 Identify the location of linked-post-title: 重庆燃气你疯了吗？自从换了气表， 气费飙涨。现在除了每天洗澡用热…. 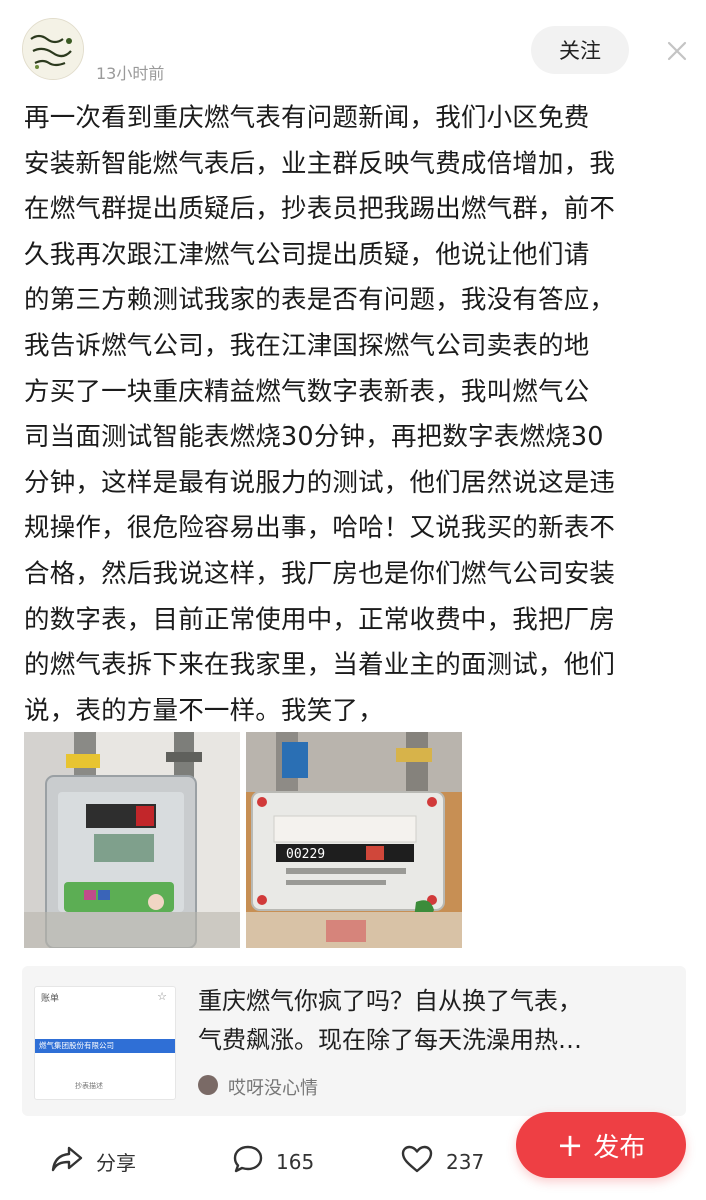
(433, 1021).